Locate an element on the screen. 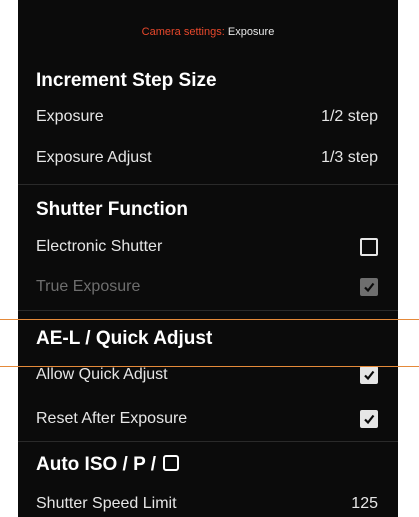 The image size is (419, 517). section-title-ael: AE-L / Quick Adjust is located at coordinates (124, 338).